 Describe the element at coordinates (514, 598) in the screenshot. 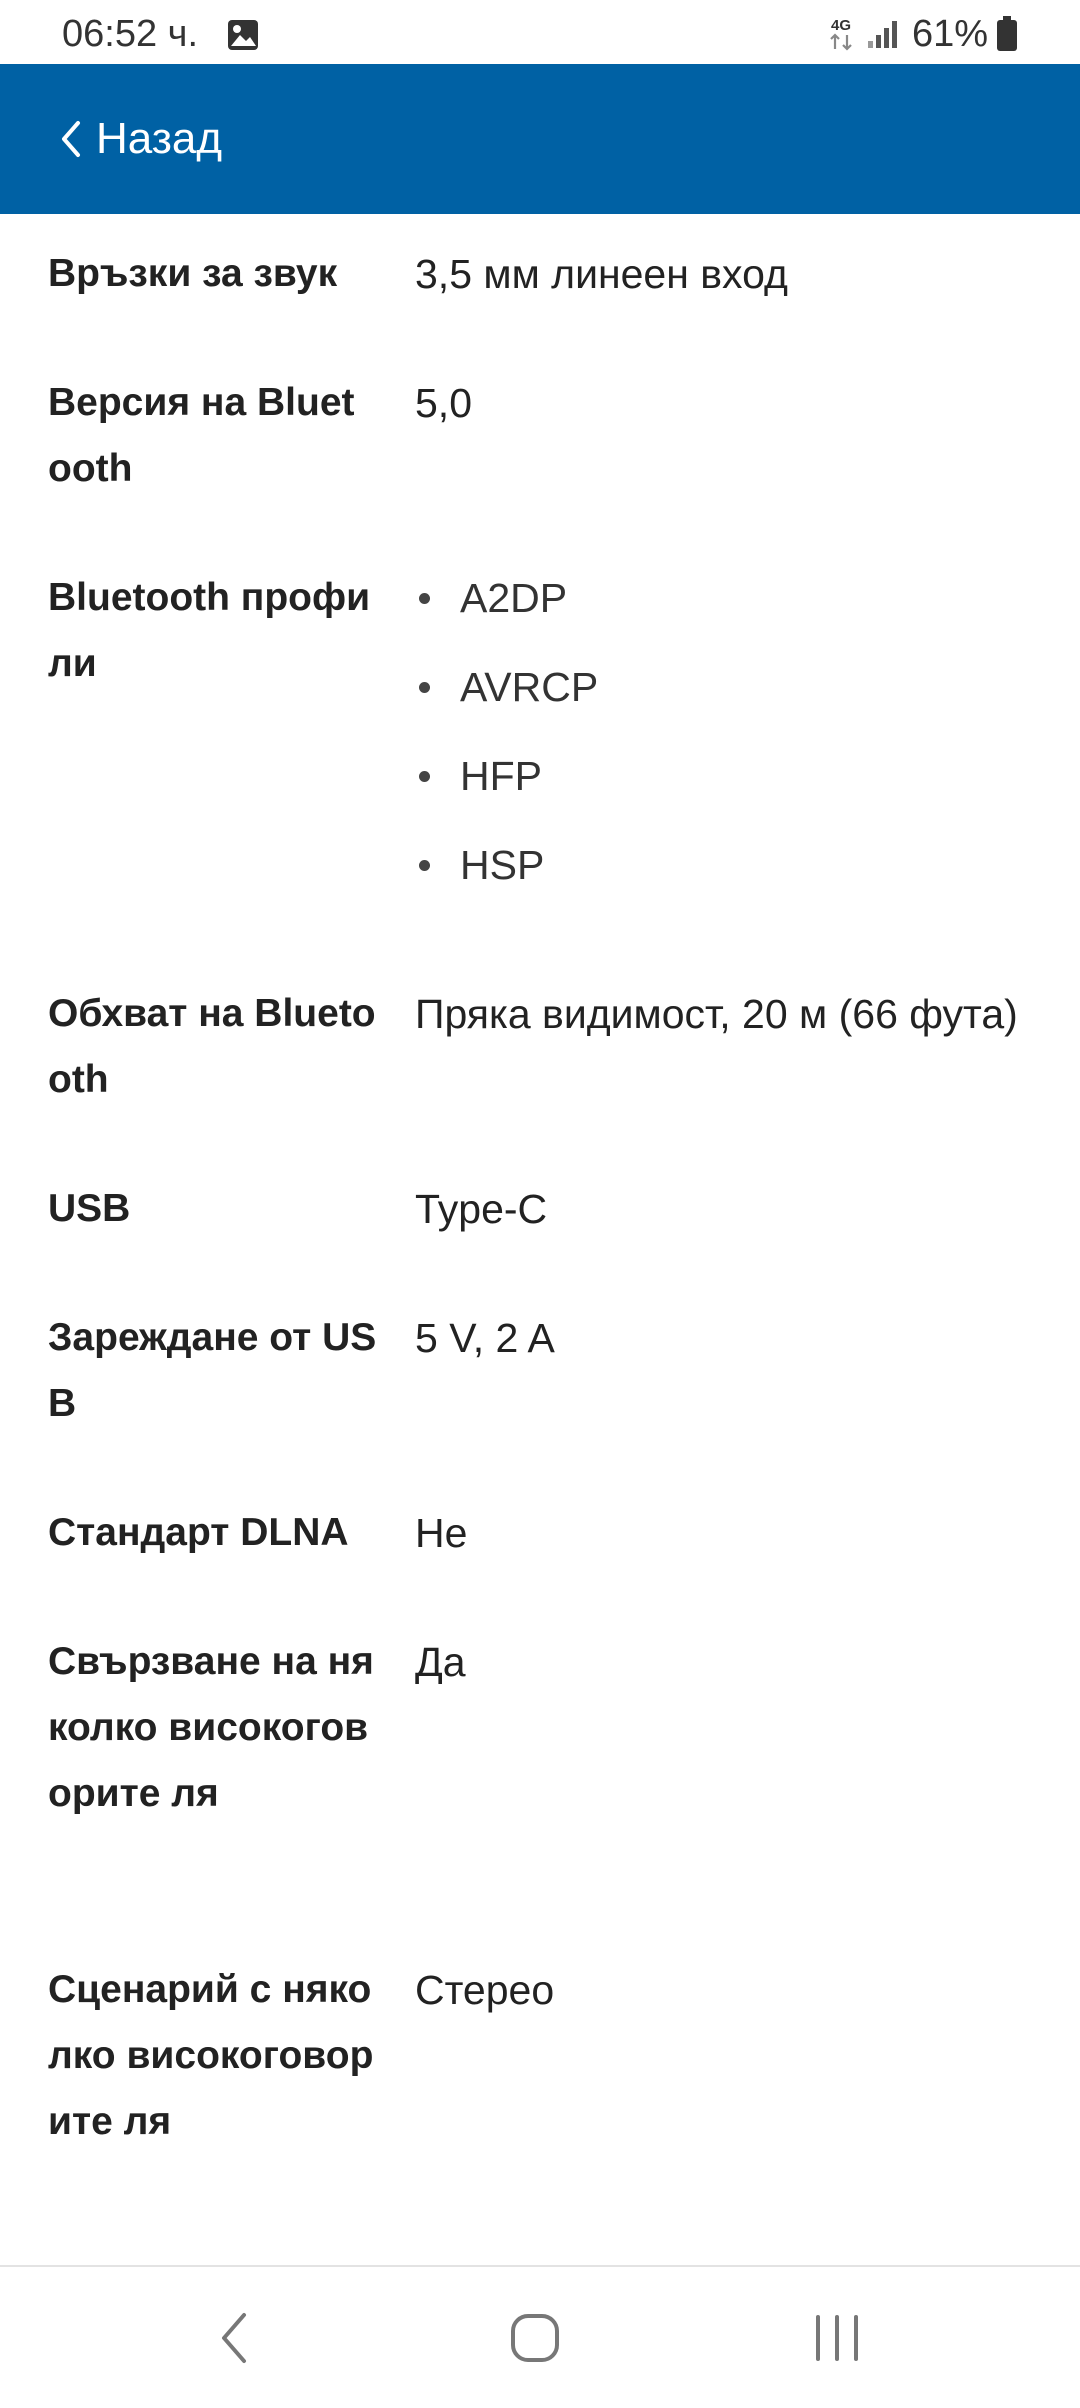

I see `profile-name: A2DP` at that location.